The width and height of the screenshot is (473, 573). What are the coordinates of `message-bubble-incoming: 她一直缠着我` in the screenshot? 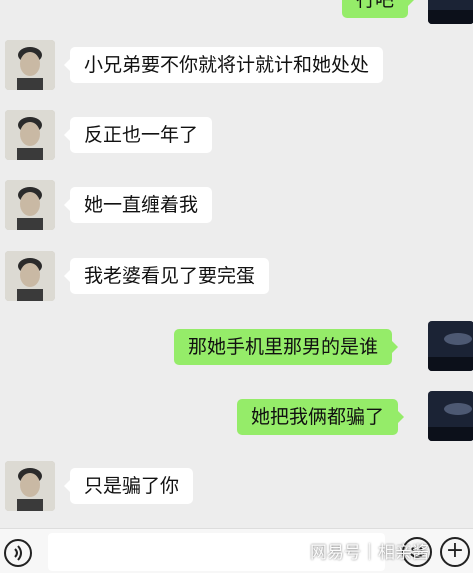 It's located at (138, 205).